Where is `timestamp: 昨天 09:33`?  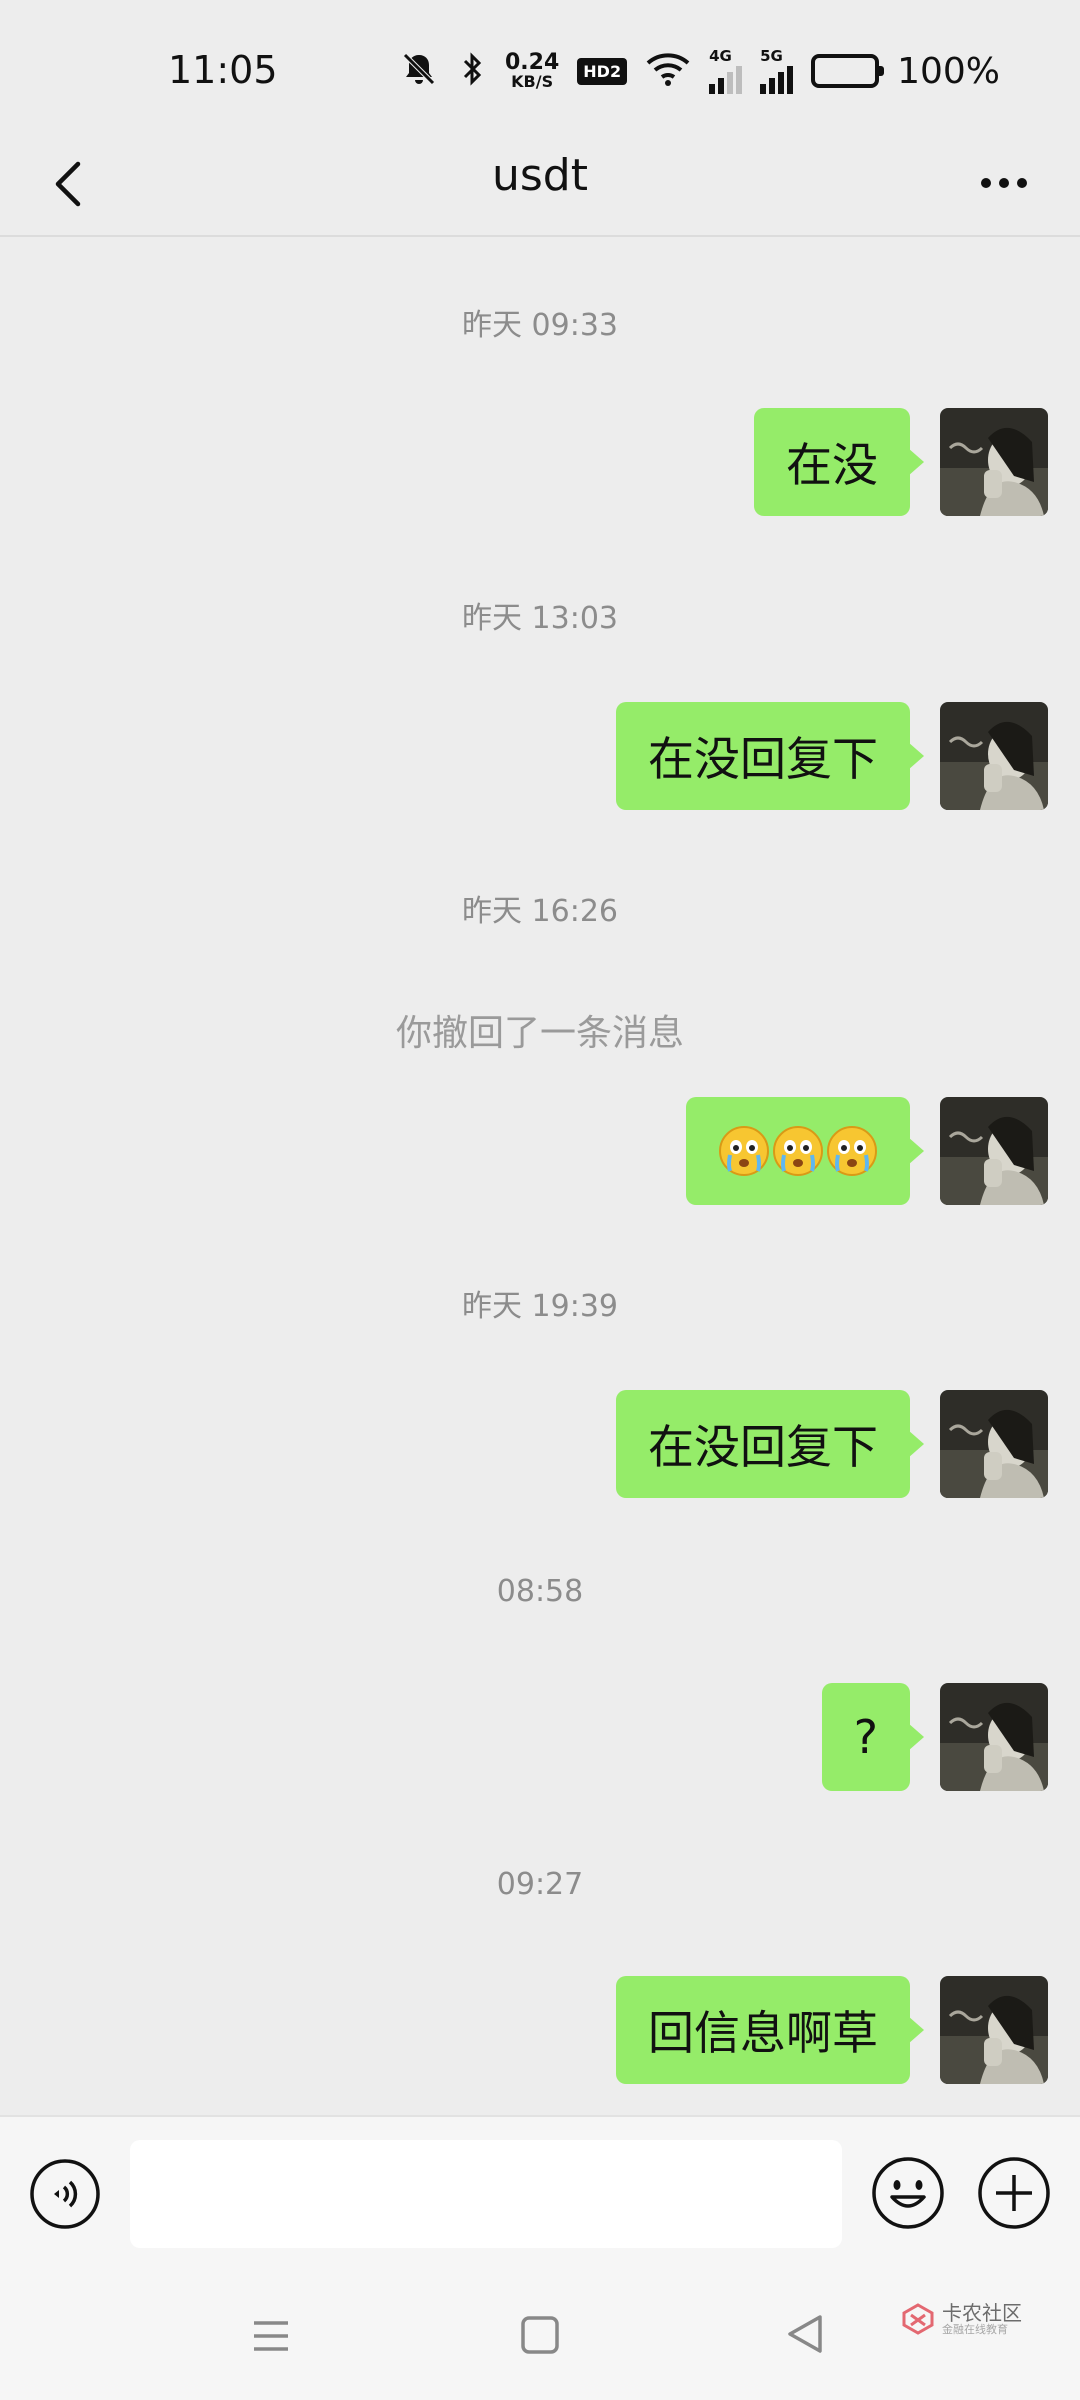
timestamp: 昨天 09:33 is located at coordinates (540, 325).